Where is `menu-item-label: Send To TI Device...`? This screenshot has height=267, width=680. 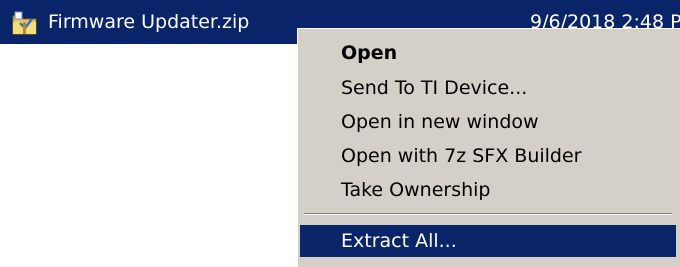 menu-item-label: Send To TI Device... is located at coordinates (434, 88).